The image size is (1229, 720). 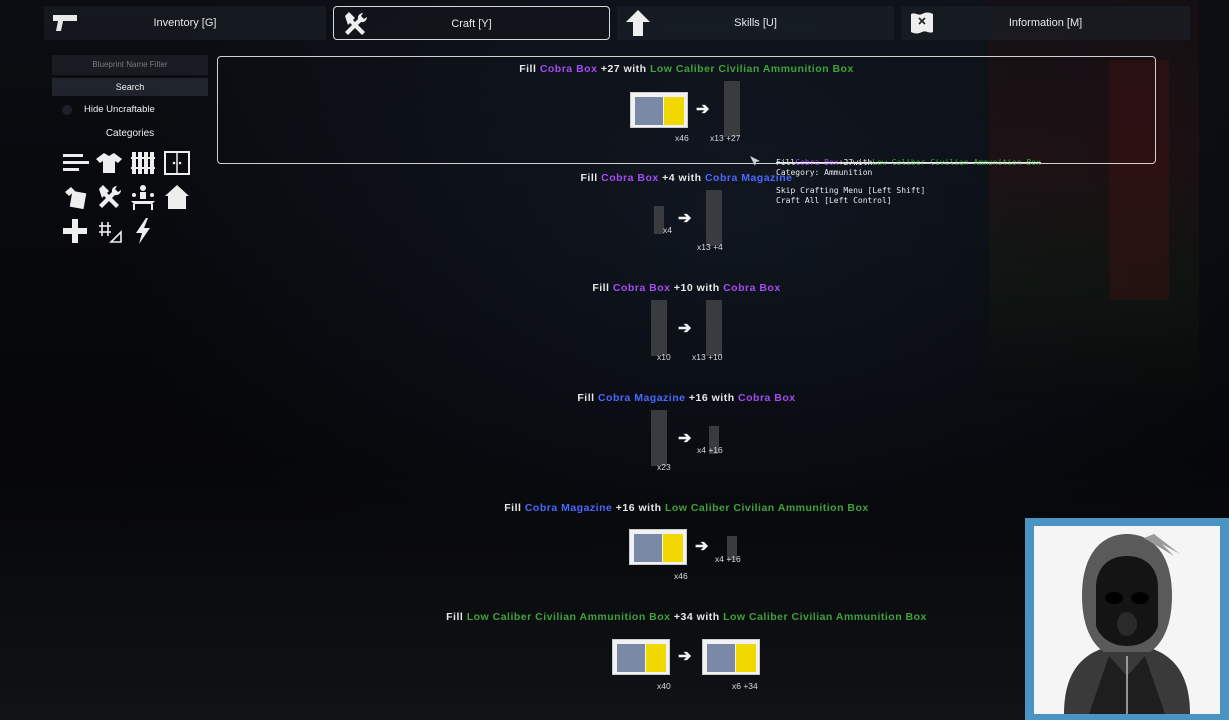 I want to click on recipe-title: Fill Cobra Box +10 with Cobra Box, so click(x=686, y=288).